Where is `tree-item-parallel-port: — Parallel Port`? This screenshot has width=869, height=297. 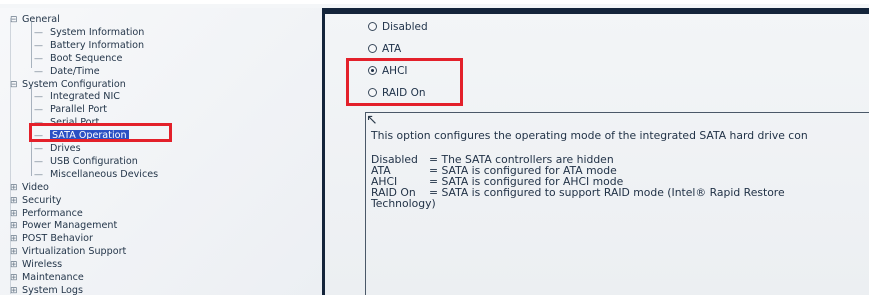 tree-item-parallel-port: — Parallel Port is located at coordinates (70, 110).